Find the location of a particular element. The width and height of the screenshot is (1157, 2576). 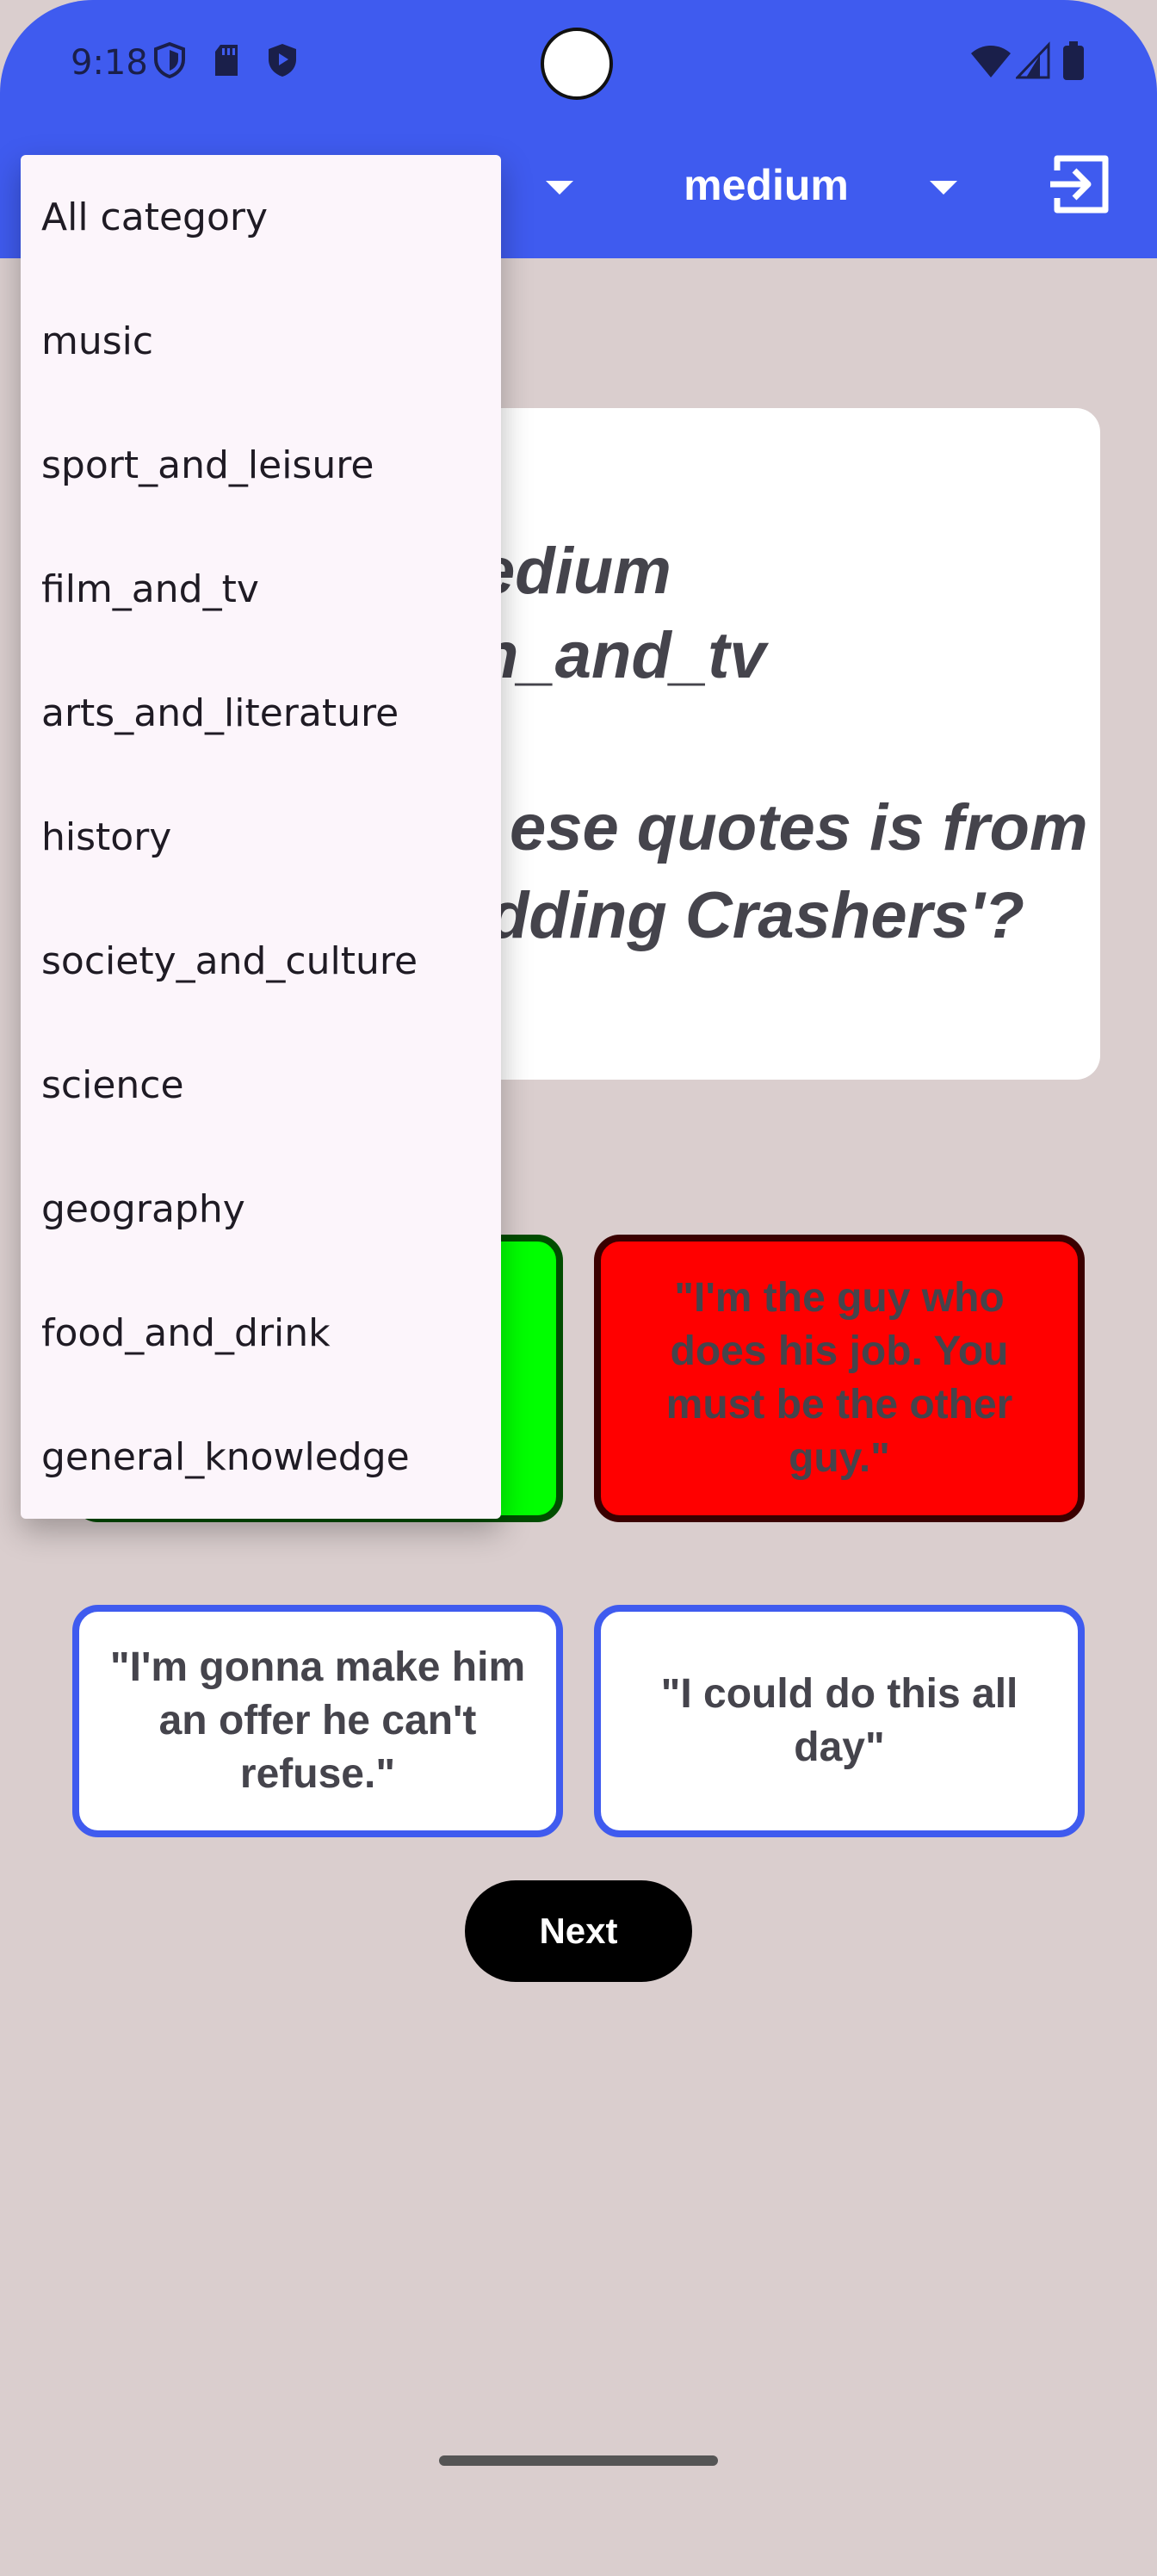

question-line-4: dding Crashers'? is located at coordinates (756, 916).